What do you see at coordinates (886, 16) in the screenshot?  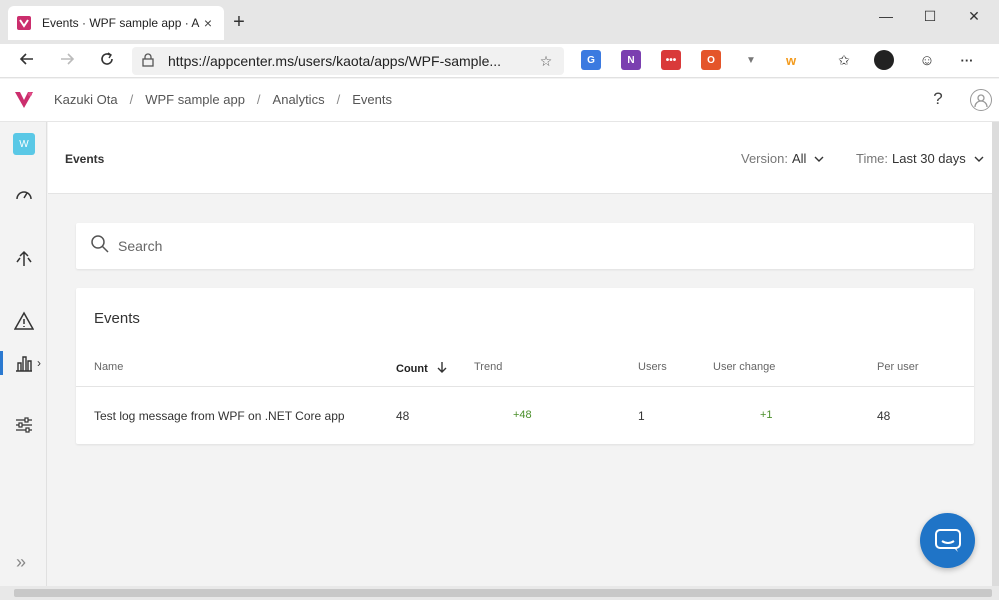 I see `minimize-button: —` at bounding box center [886, 16].